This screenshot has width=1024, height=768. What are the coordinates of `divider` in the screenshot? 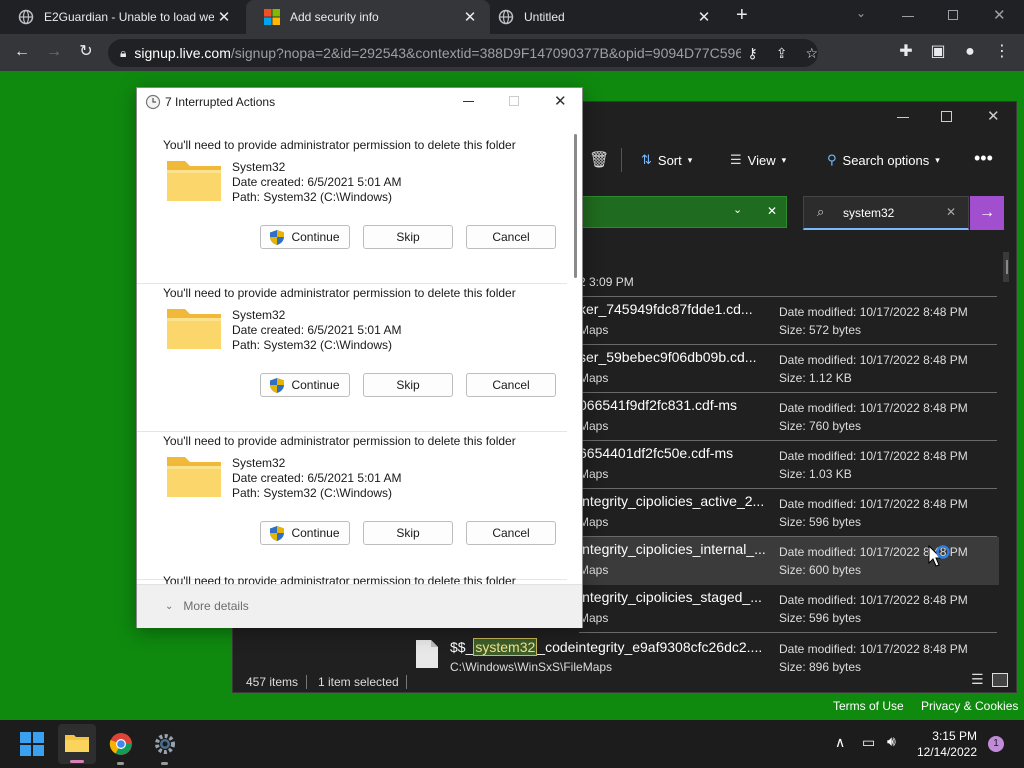 It's located at (621, 160).